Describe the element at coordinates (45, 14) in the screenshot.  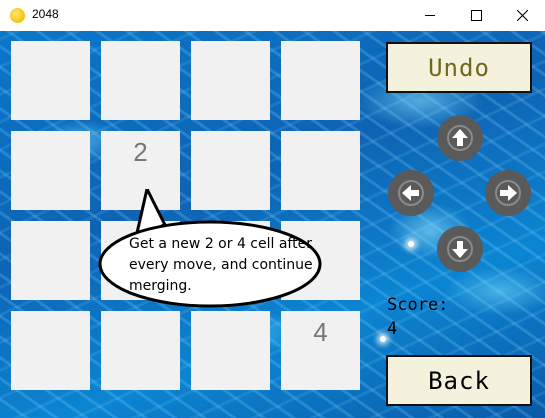
I see `window-title: 2048` at that location.